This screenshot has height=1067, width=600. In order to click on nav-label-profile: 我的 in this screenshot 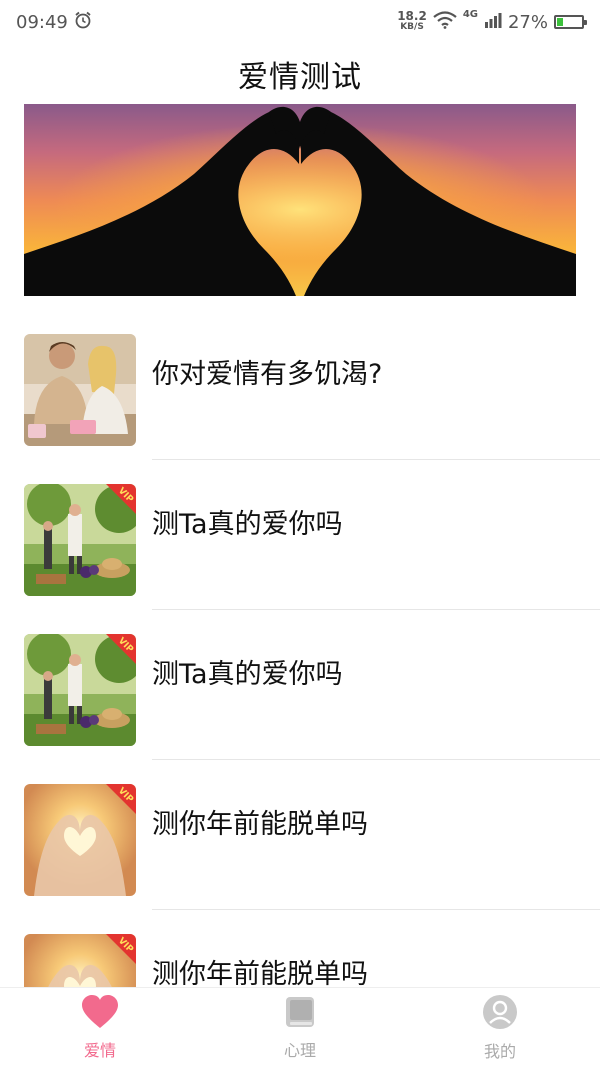, I will do `click(499, 1051)`.